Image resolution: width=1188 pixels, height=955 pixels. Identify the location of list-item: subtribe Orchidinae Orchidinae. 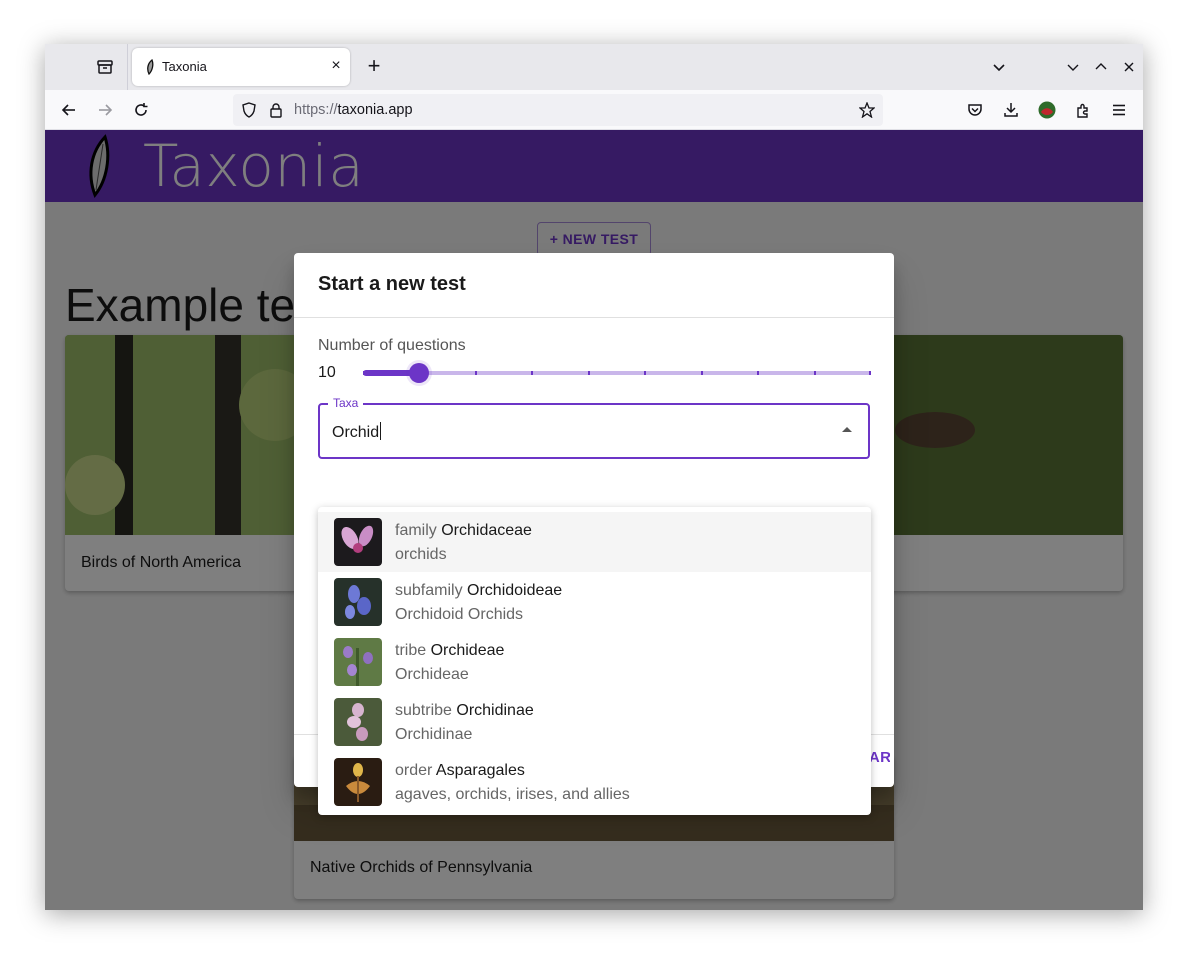
(594, 722).